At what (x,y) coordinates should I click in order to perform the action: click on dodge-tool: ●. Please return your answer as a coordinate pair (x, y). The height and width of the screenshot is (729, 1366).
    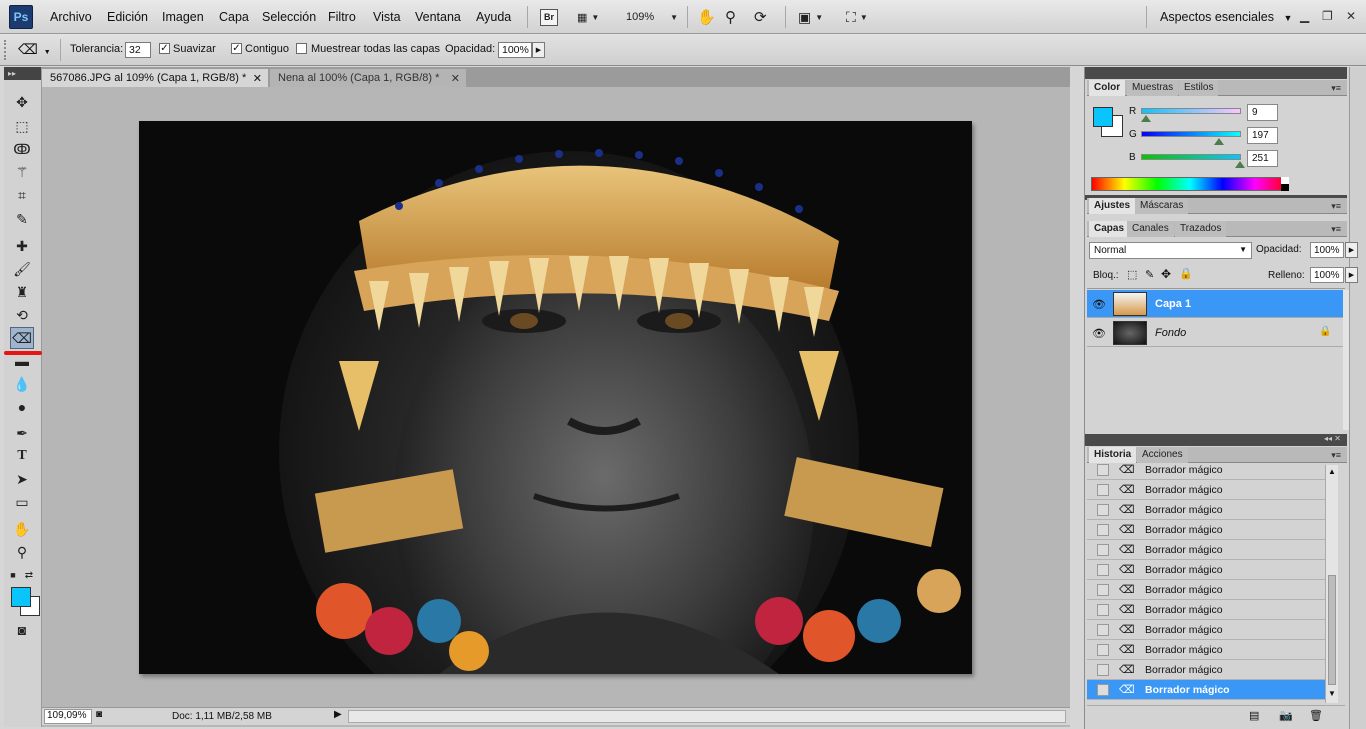
    Looking at the image, I should click on (22, 407).